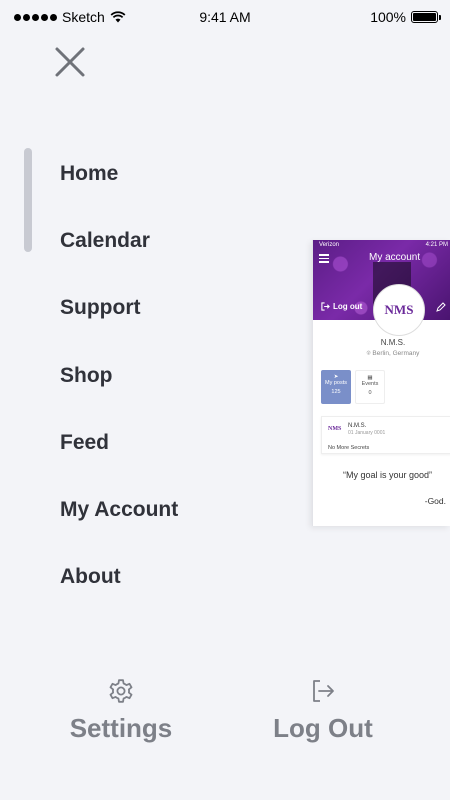 The image size is (450, 800). I want to click on preview-logout-icon, so click(325, 306).